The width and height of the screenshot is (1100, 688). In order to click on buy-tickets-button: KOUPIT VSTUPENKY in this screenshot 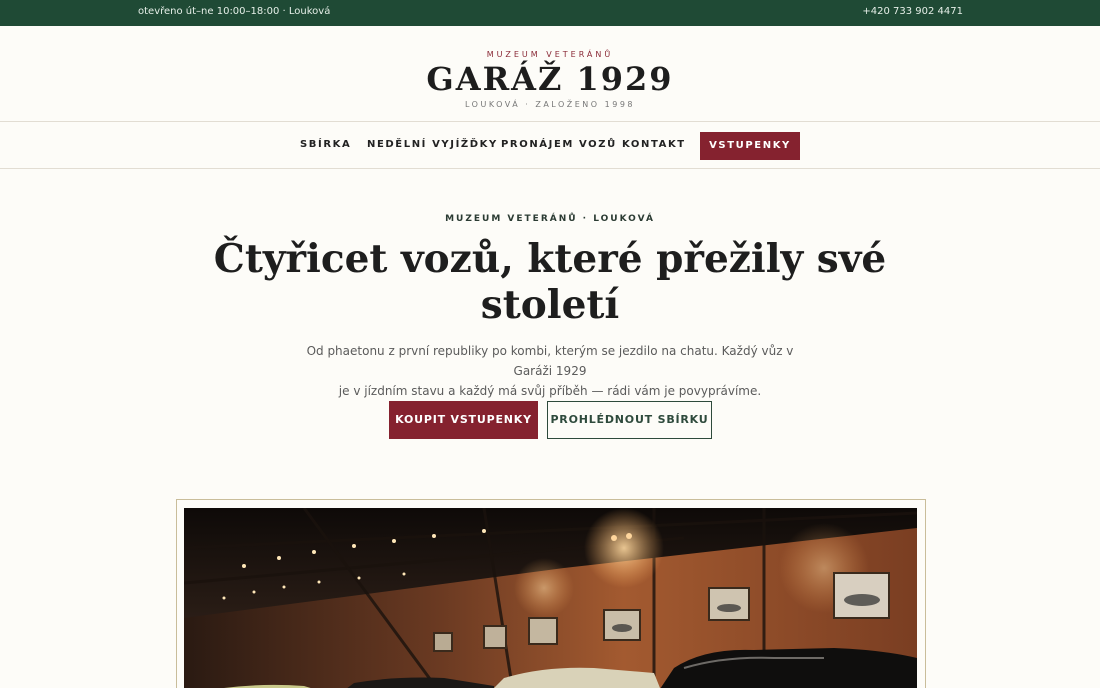, I will do `click(463, 420)`.